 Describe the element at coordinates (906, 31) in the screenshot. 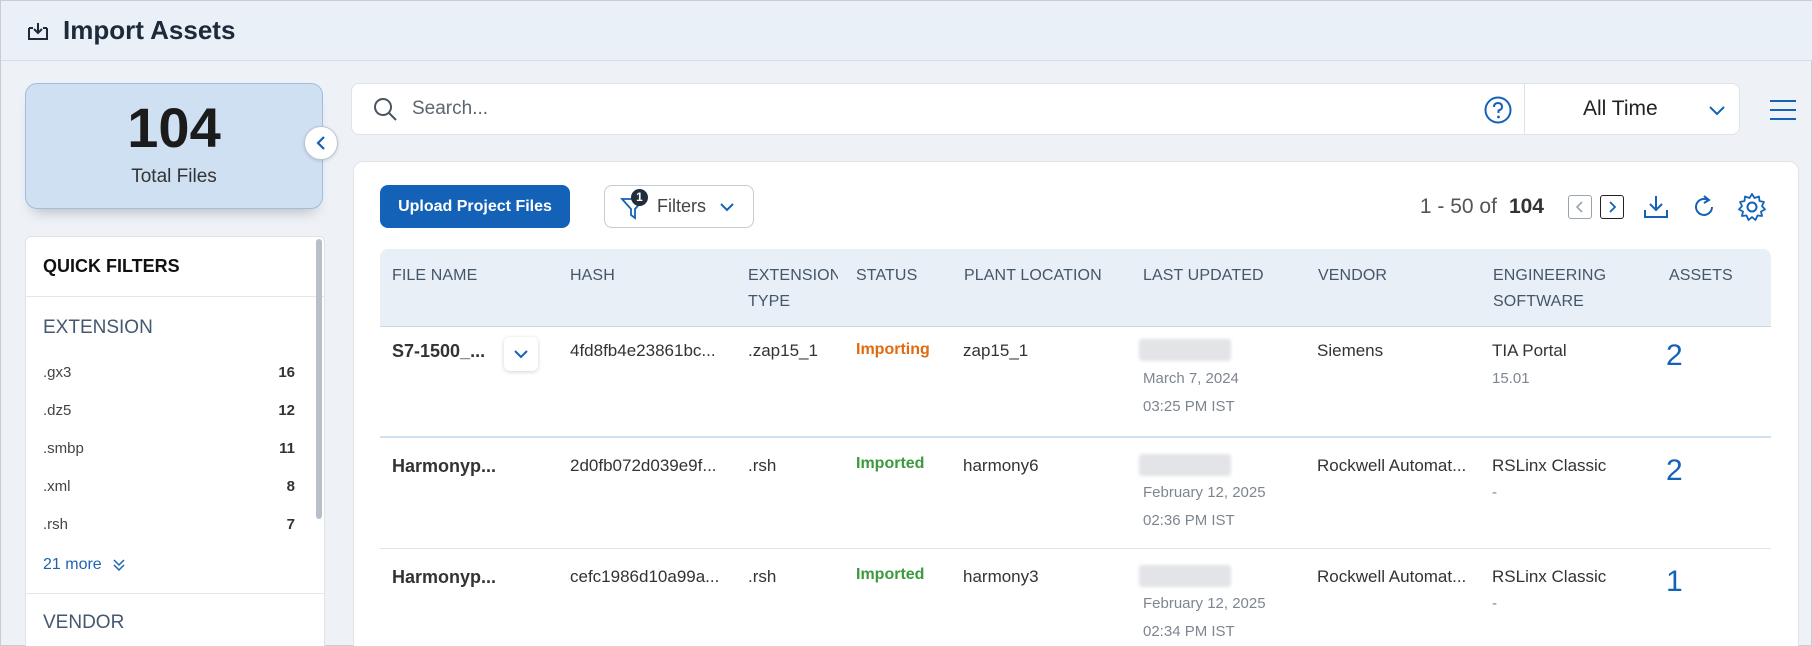

I see `page-header: Import Assets` at that location.